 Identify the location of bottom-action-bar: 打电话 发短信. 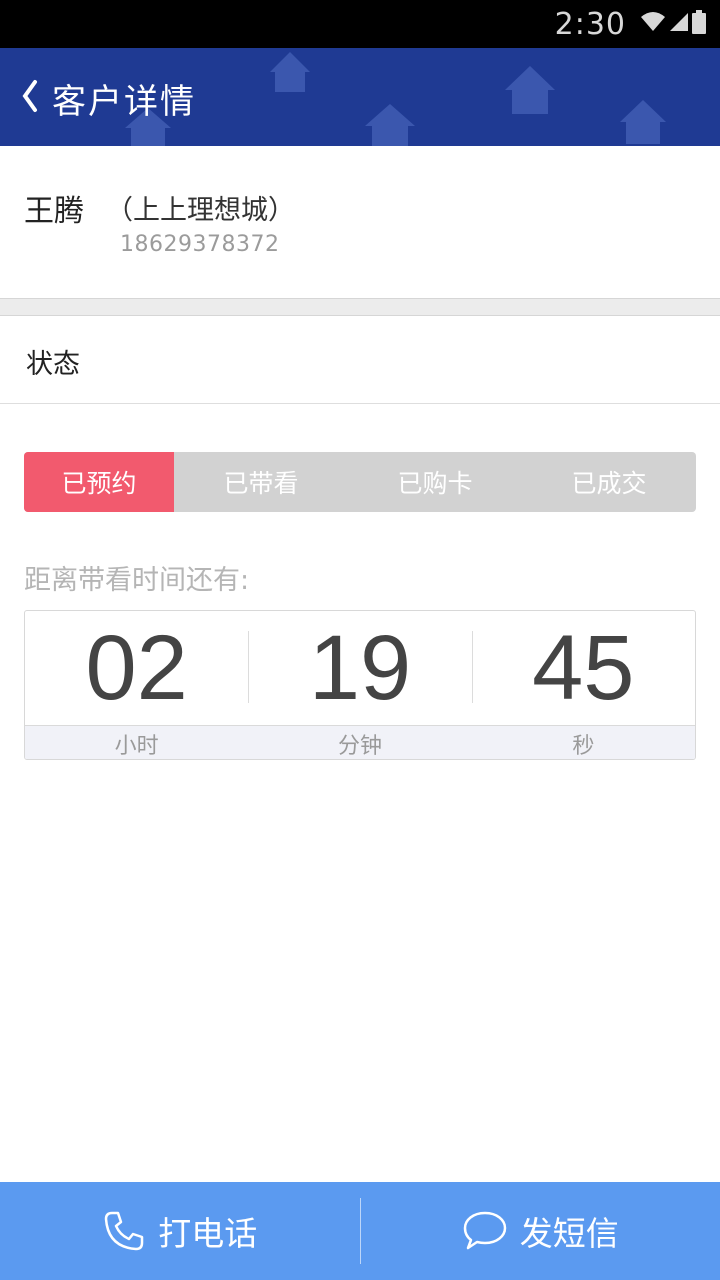
(360, 1231).